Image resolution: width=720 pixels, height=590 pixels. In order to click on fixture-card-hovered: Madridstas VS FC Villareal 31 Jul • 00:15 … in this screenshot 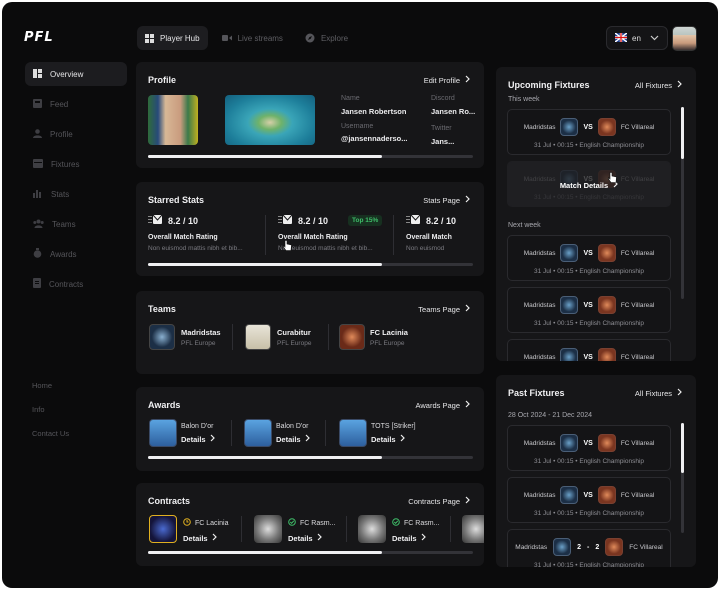, I will do `click(589, 184)`.